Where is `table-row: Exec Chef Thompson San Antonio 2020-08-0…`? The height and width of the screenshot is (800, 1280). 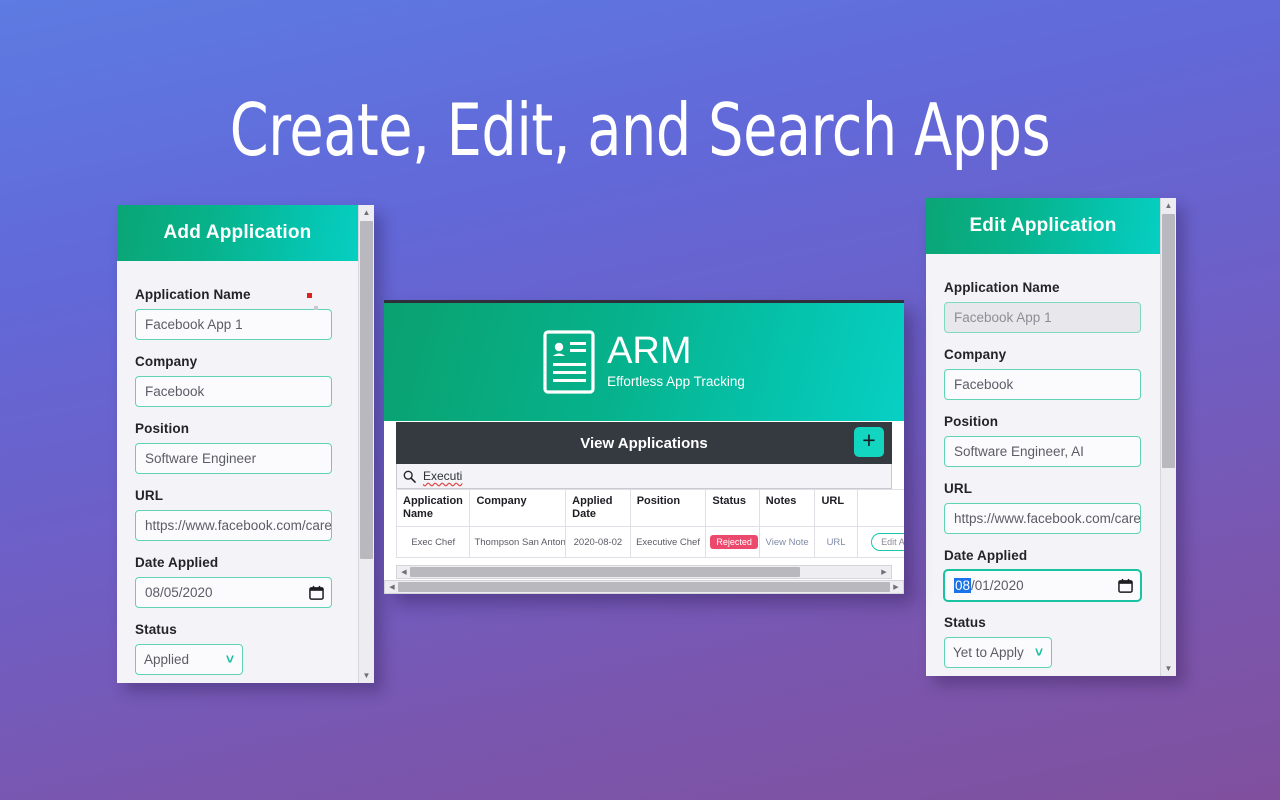 table-row: Exec Chef Thompson San Antonio 2020-08-0… is located at coordinates (649, 542).